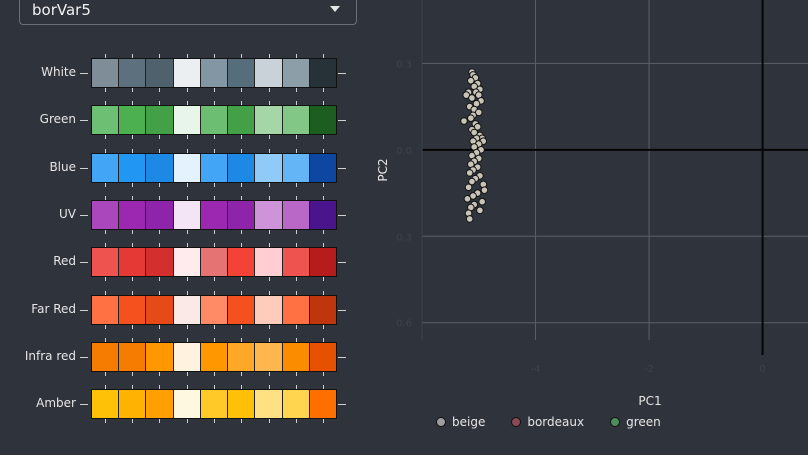 The height and width of the screenshot is (455, 808). I want to click on legend-item: bordeaux, so click(547, 422).